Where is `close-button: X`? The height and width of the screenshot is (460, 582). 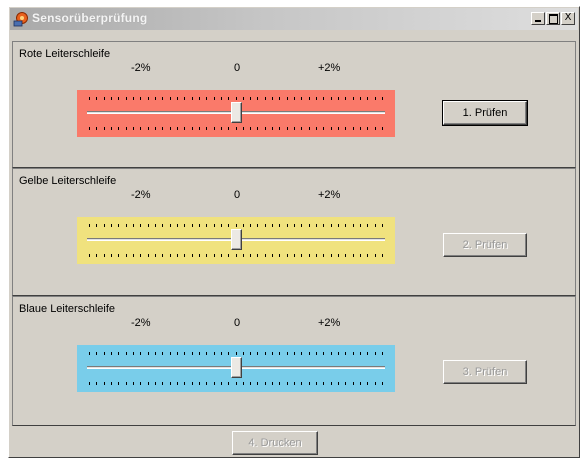
close-button: X is located at coordinates (568, 18).